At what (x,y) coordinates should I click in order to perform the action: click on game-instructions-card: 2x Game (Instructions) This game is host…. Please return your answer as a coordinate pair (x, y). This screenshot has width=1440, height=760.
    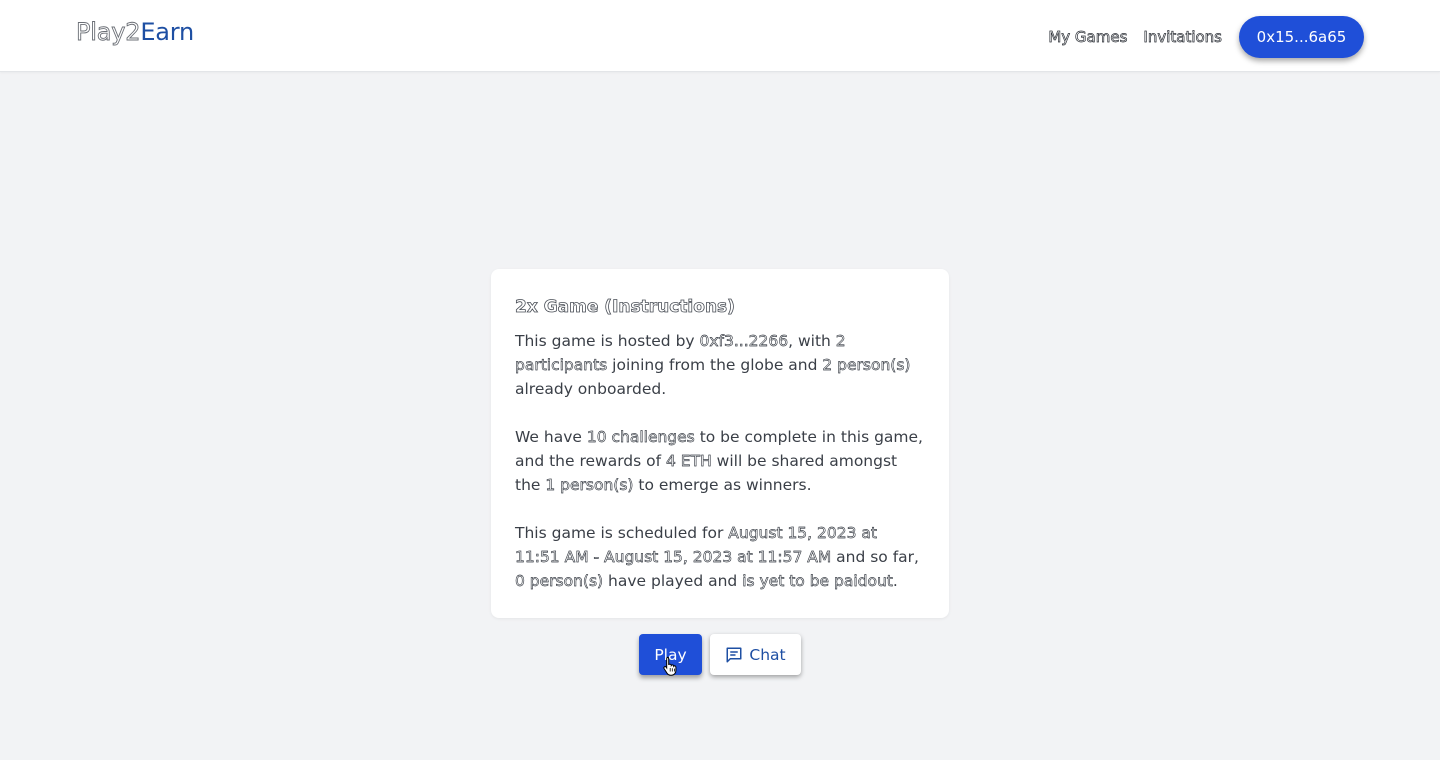
    Looking at the image, I should click on (720, 443).